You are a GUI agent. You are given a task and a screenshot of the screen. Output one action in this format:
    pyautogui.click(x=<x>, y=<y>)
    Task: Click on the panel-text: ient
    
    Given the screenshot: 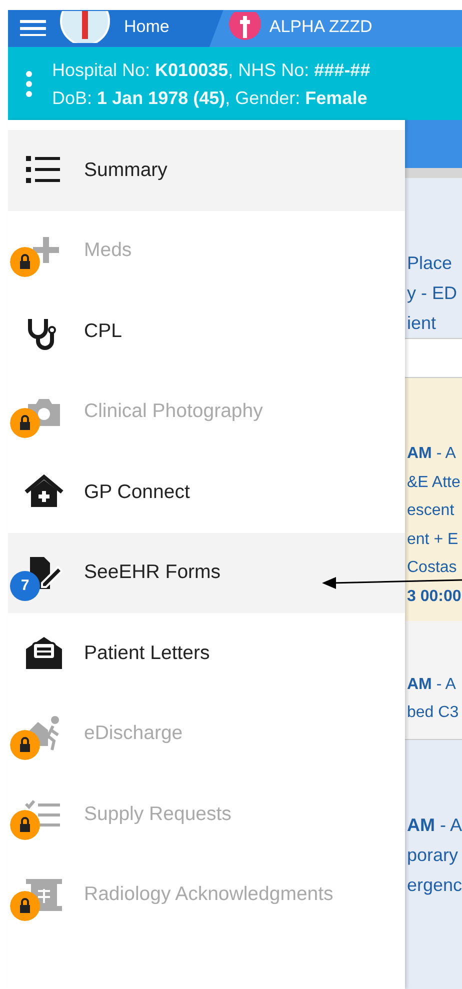 What is the action you would take?
    pyautogui.click(x=422, y=323)
    